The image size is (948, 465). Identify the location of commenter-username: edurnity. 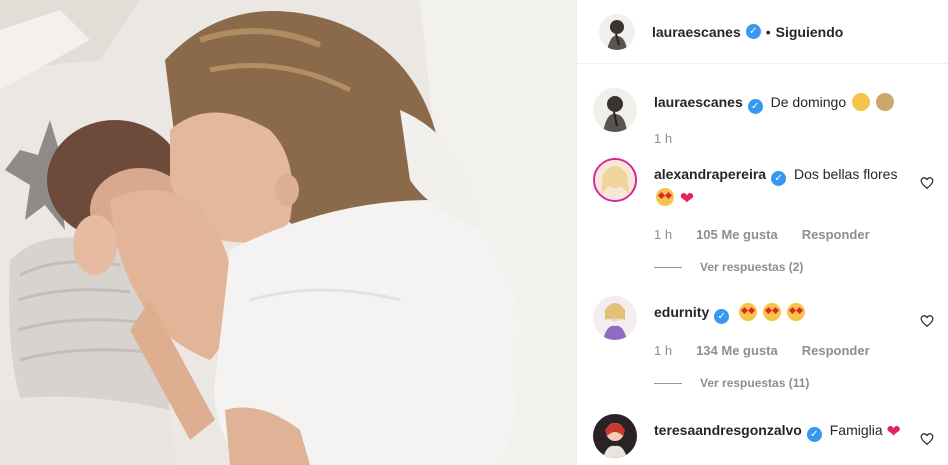
(681, 312).